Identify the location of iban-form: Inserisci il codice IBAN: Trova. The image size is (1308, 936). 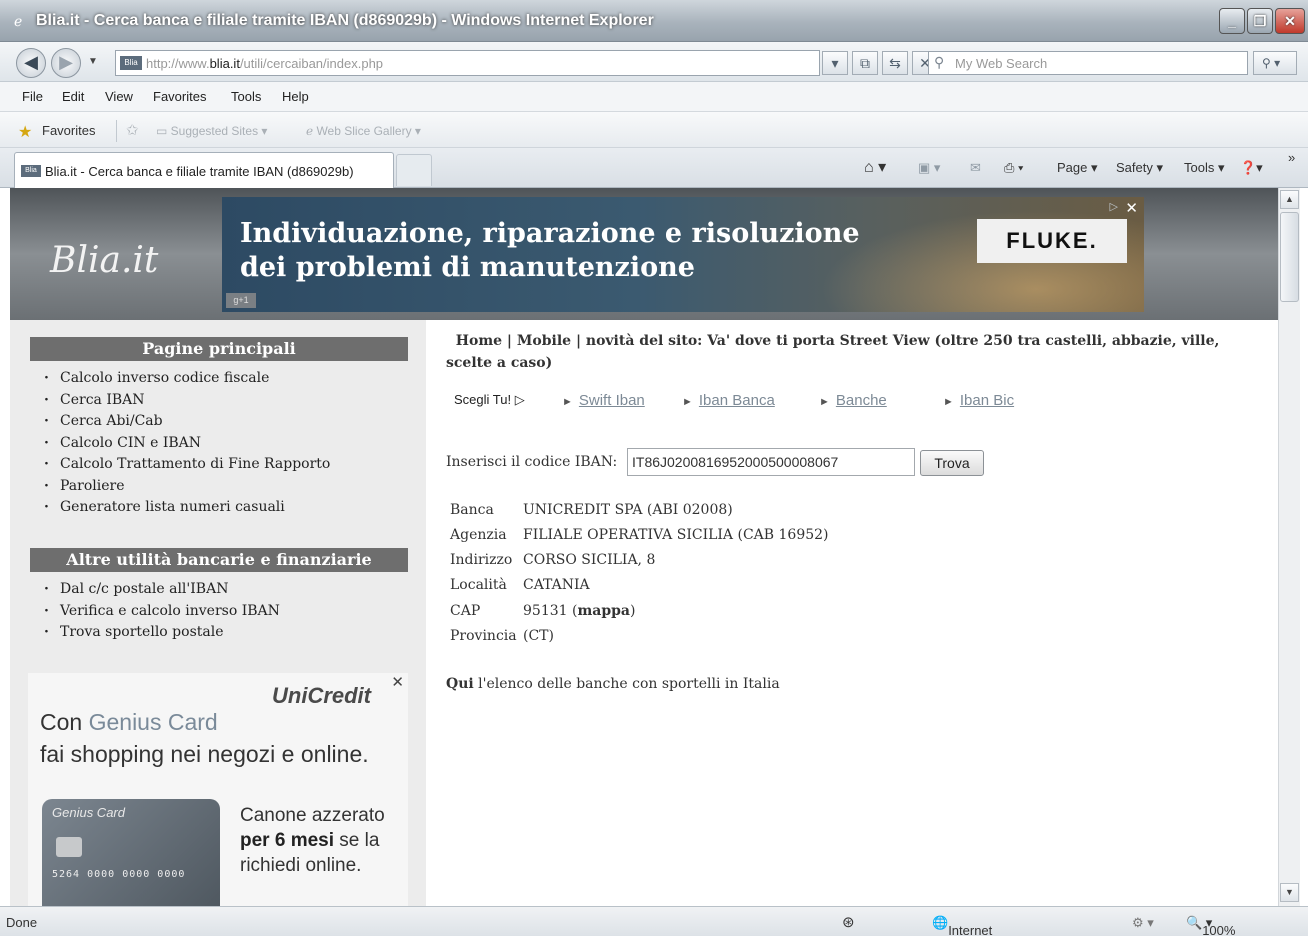
(726, 463).